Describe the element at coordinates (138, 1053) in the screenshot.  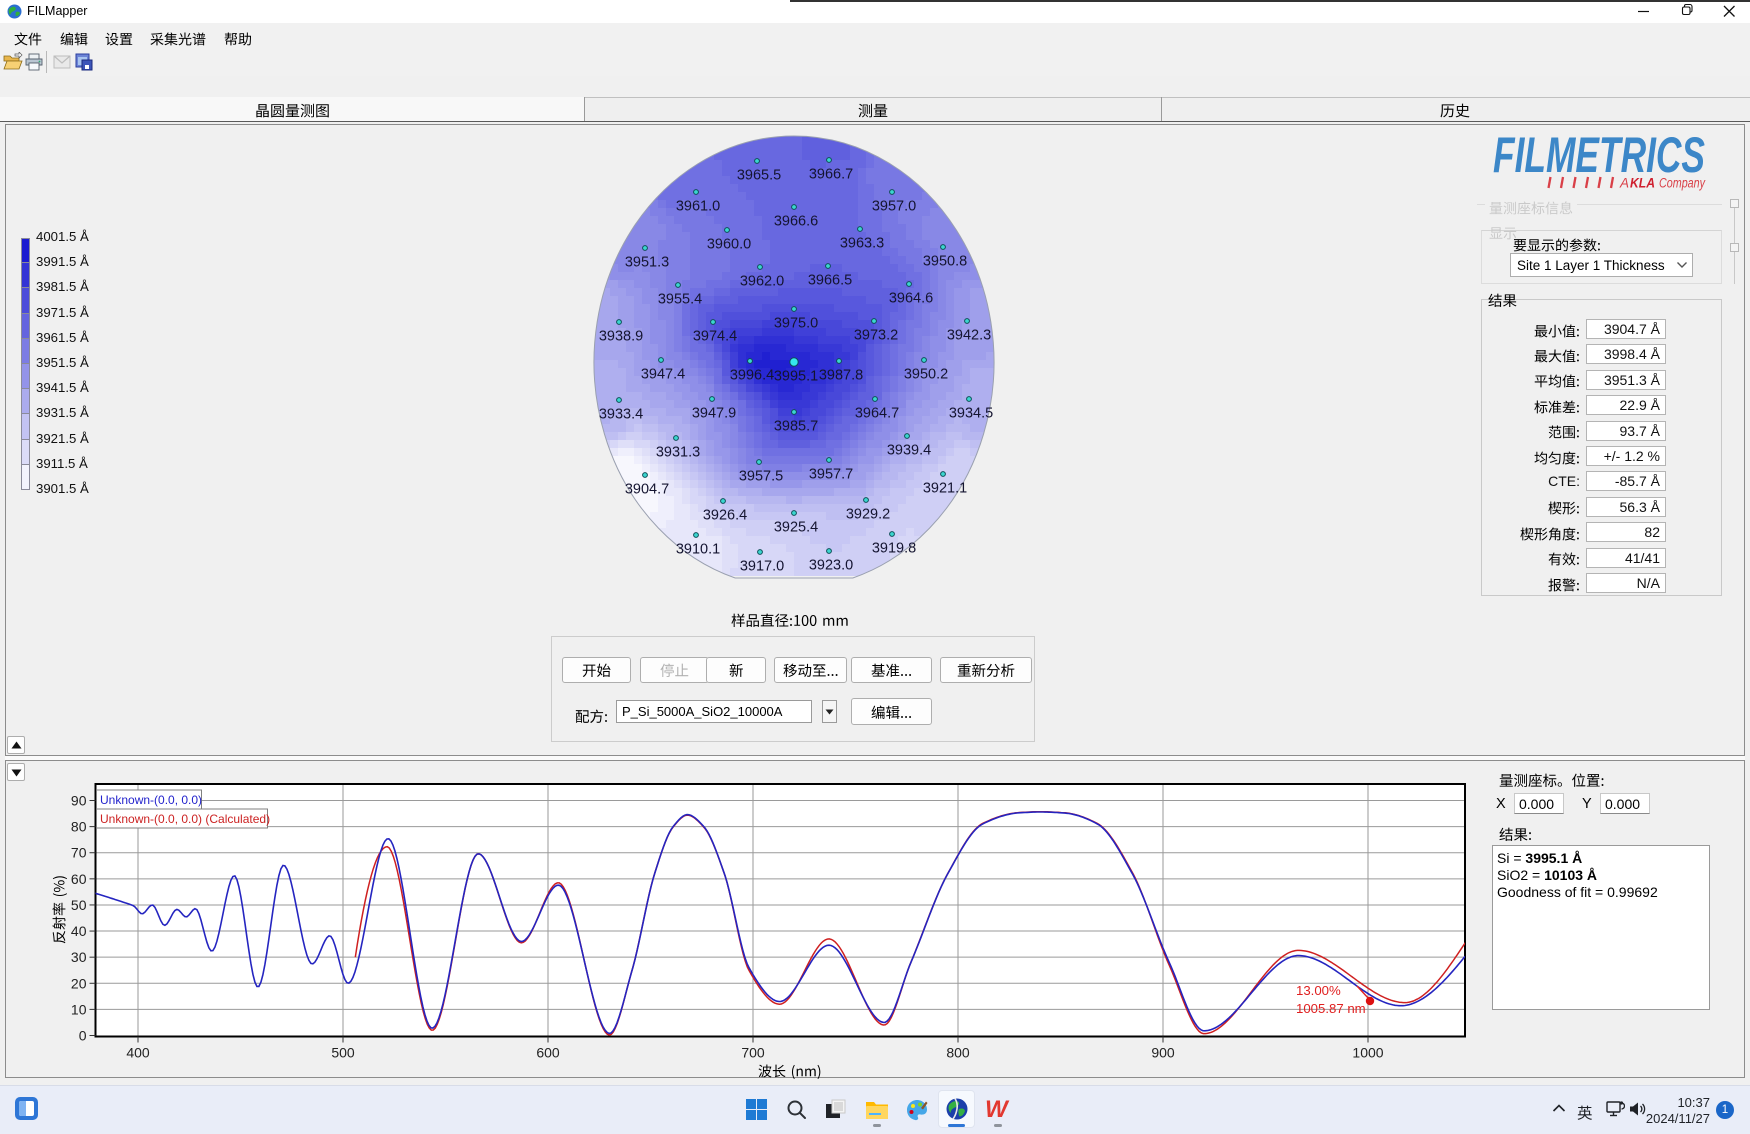
I see `svg-text: 400` at that location.